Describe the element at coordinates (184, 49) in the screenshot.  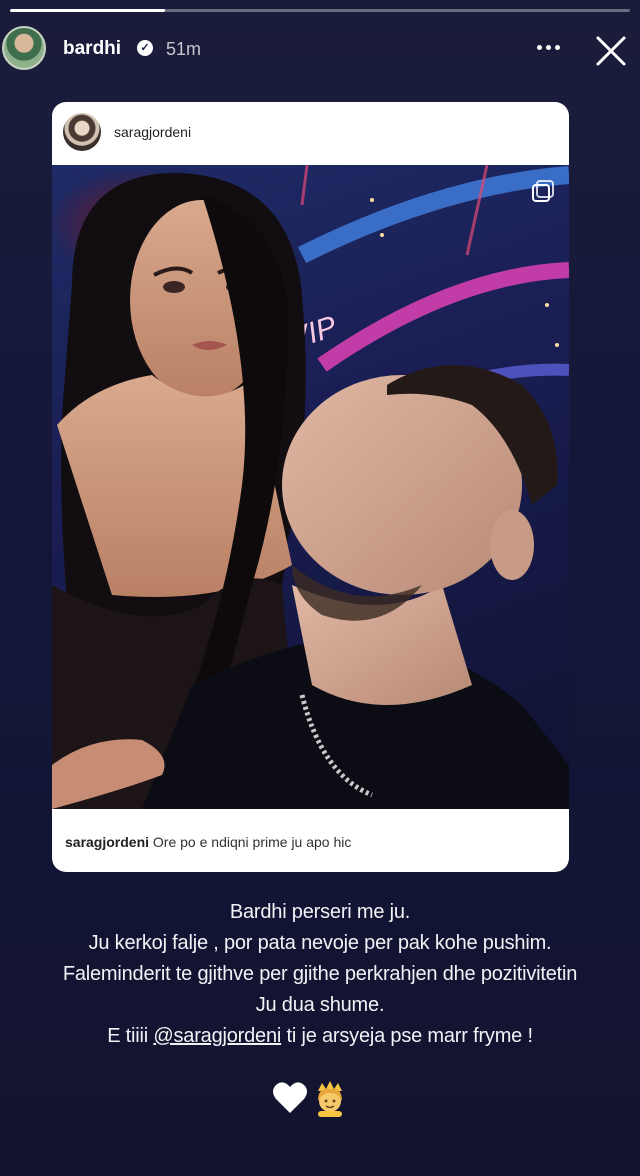
I see `story-timestamp: 51m` at that location.